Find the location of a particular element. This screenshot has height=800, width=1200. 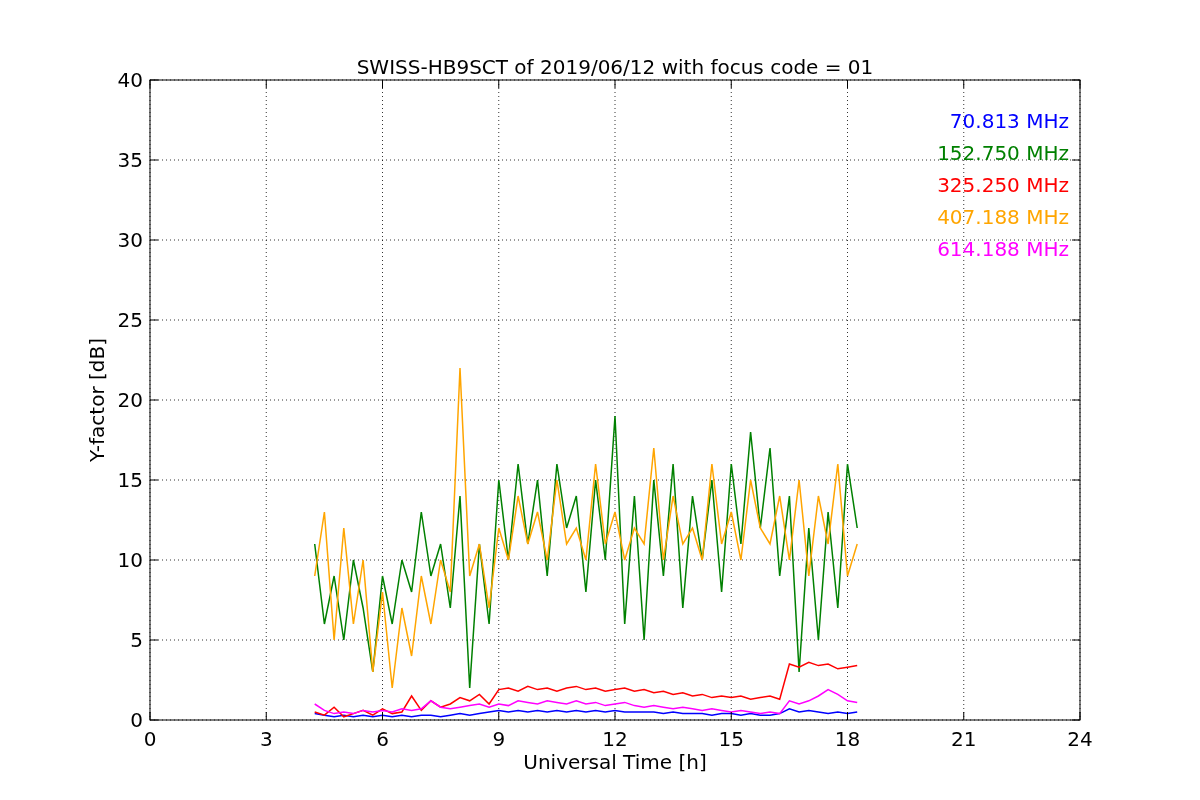

tick-label: 3 is located at coordinates (266, 739).